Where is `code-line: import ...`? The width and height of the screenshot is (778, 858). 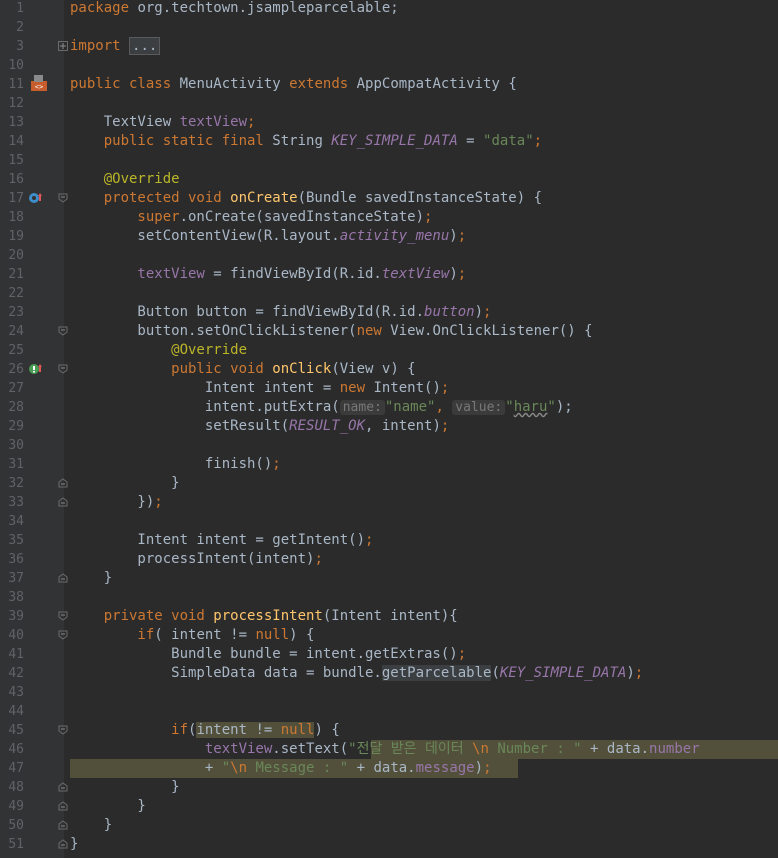 code-line: import ... is located at coordinates (424, 46).